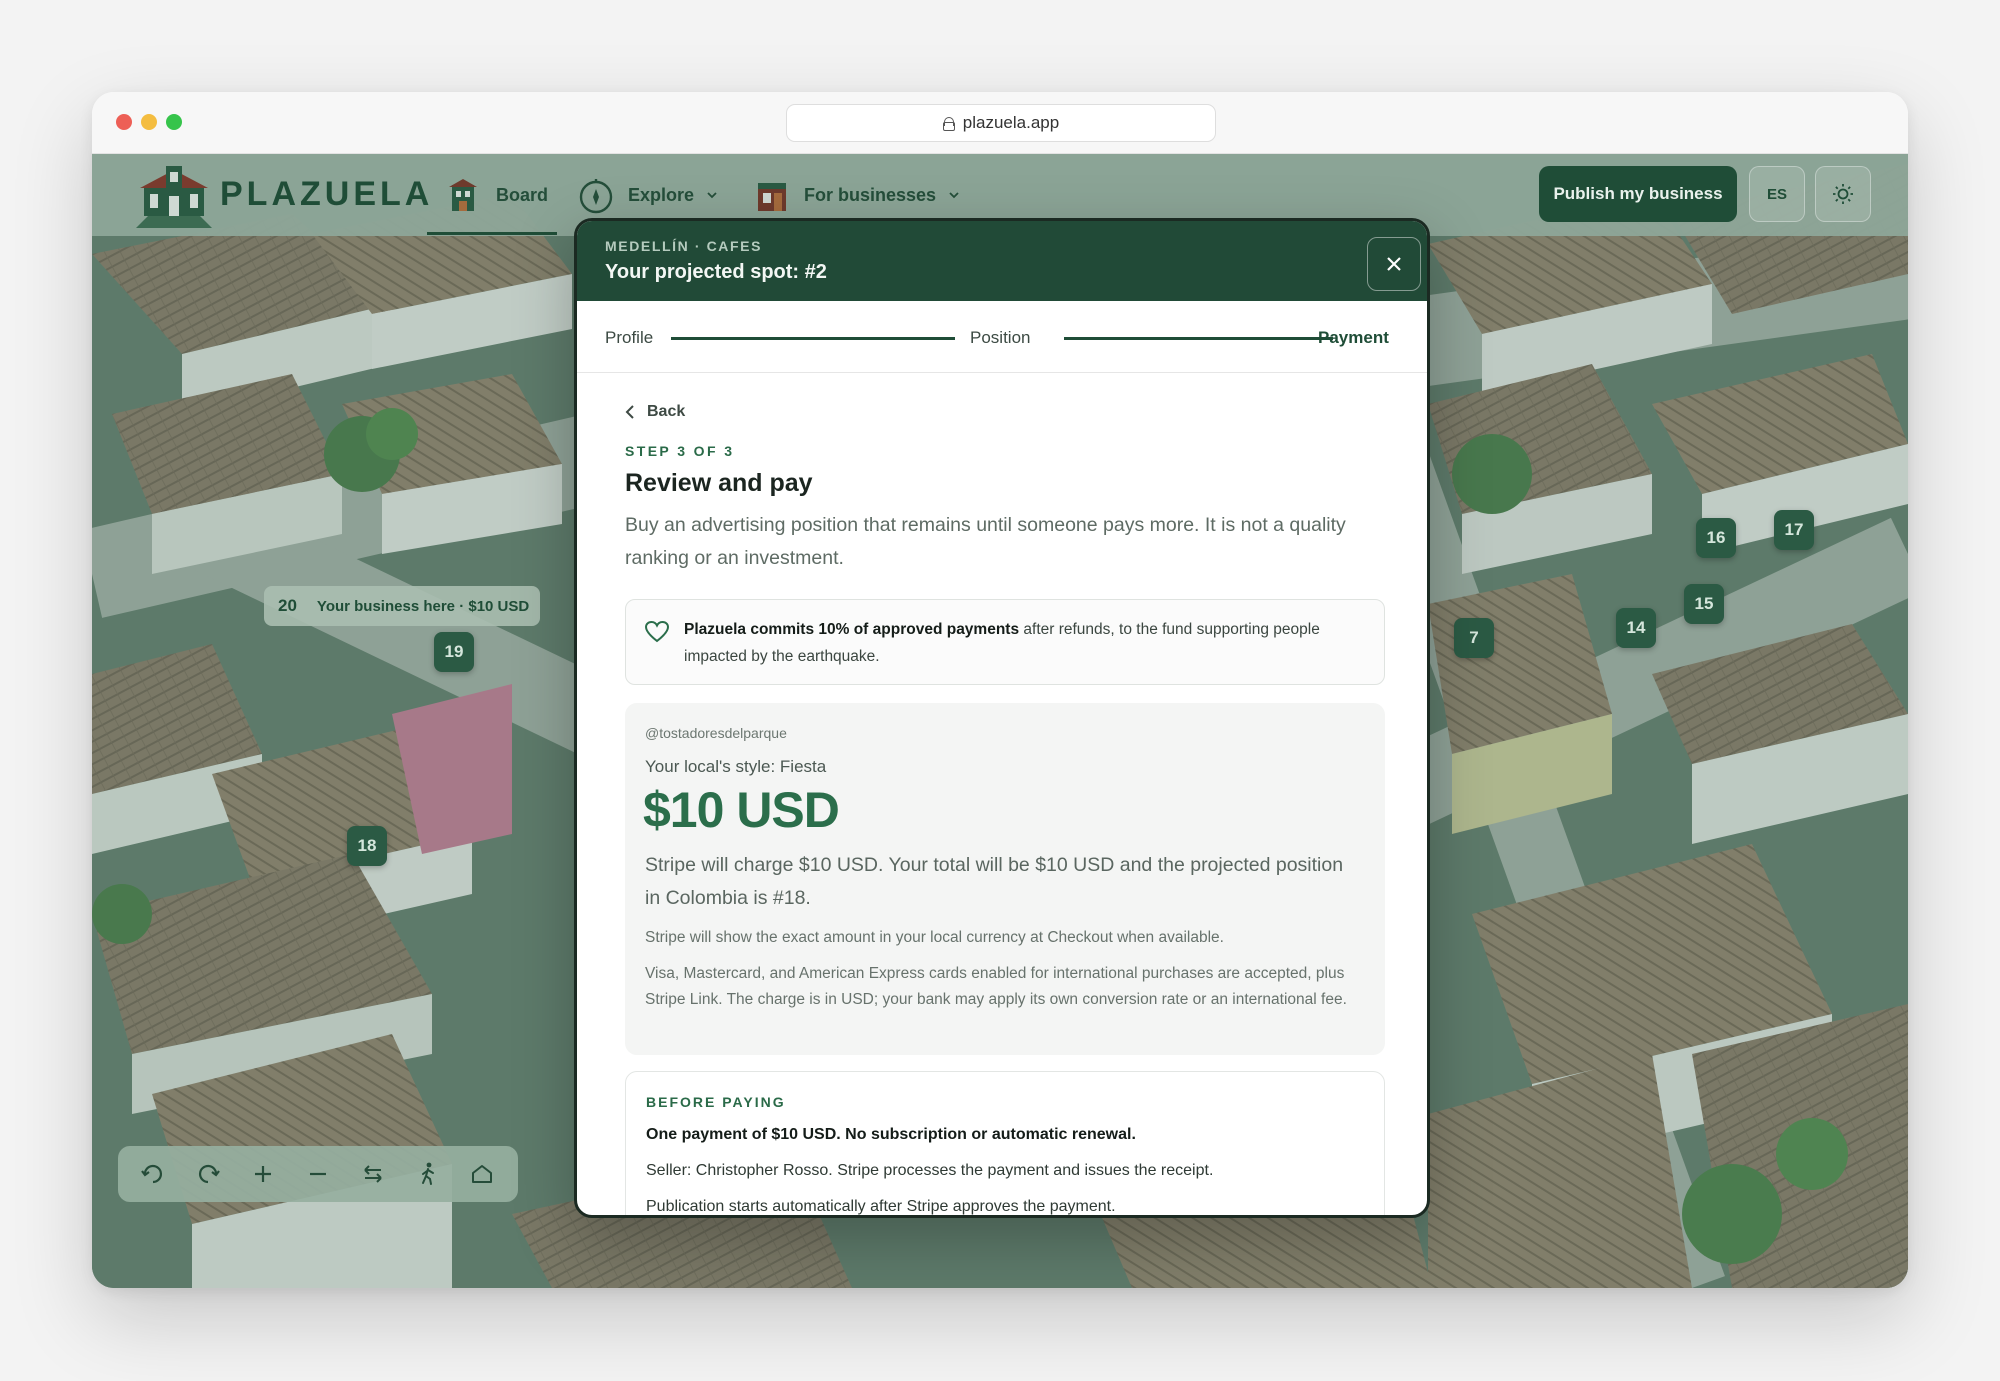 The image size is (2000, 1381). What do you see at coordinates (736, 766) in the screenshot?
I see `local-style: Your local's style: Fiesta` at bounding box center [736, 766].